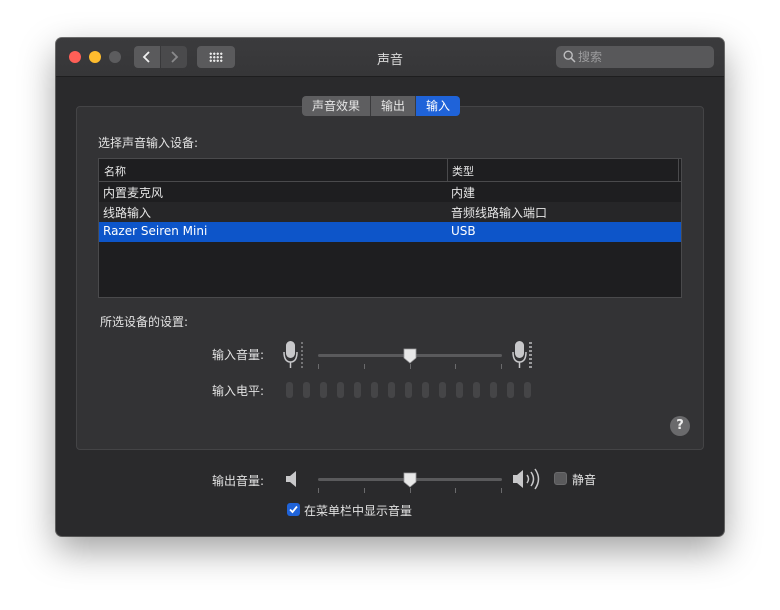 This screenshot has height=610, width=780. Describe the element at coordinates (463, 171) in the screenshot. I see `column-header-type: 类型` at that location.